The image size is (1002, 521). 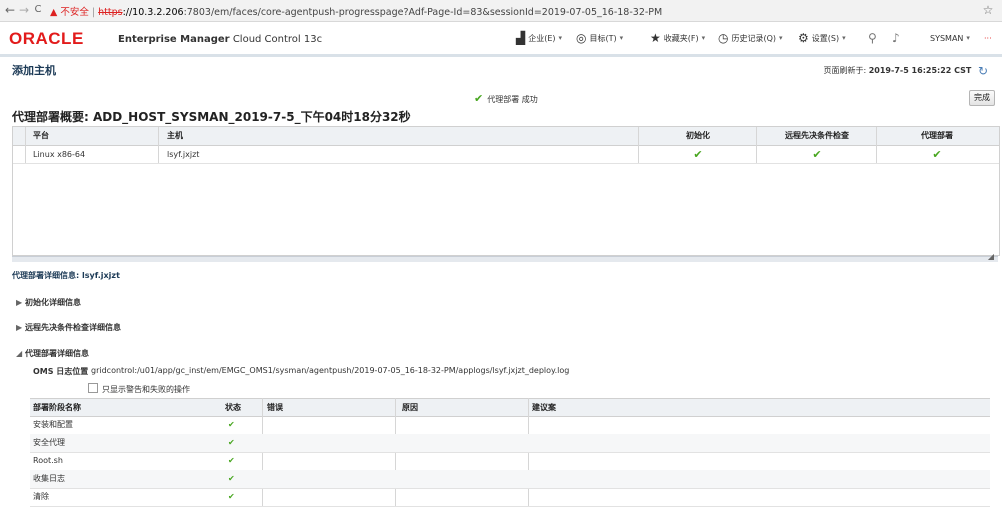 I want to click on section-init-label: 初始化详细信息, so click(x=53, y=302).